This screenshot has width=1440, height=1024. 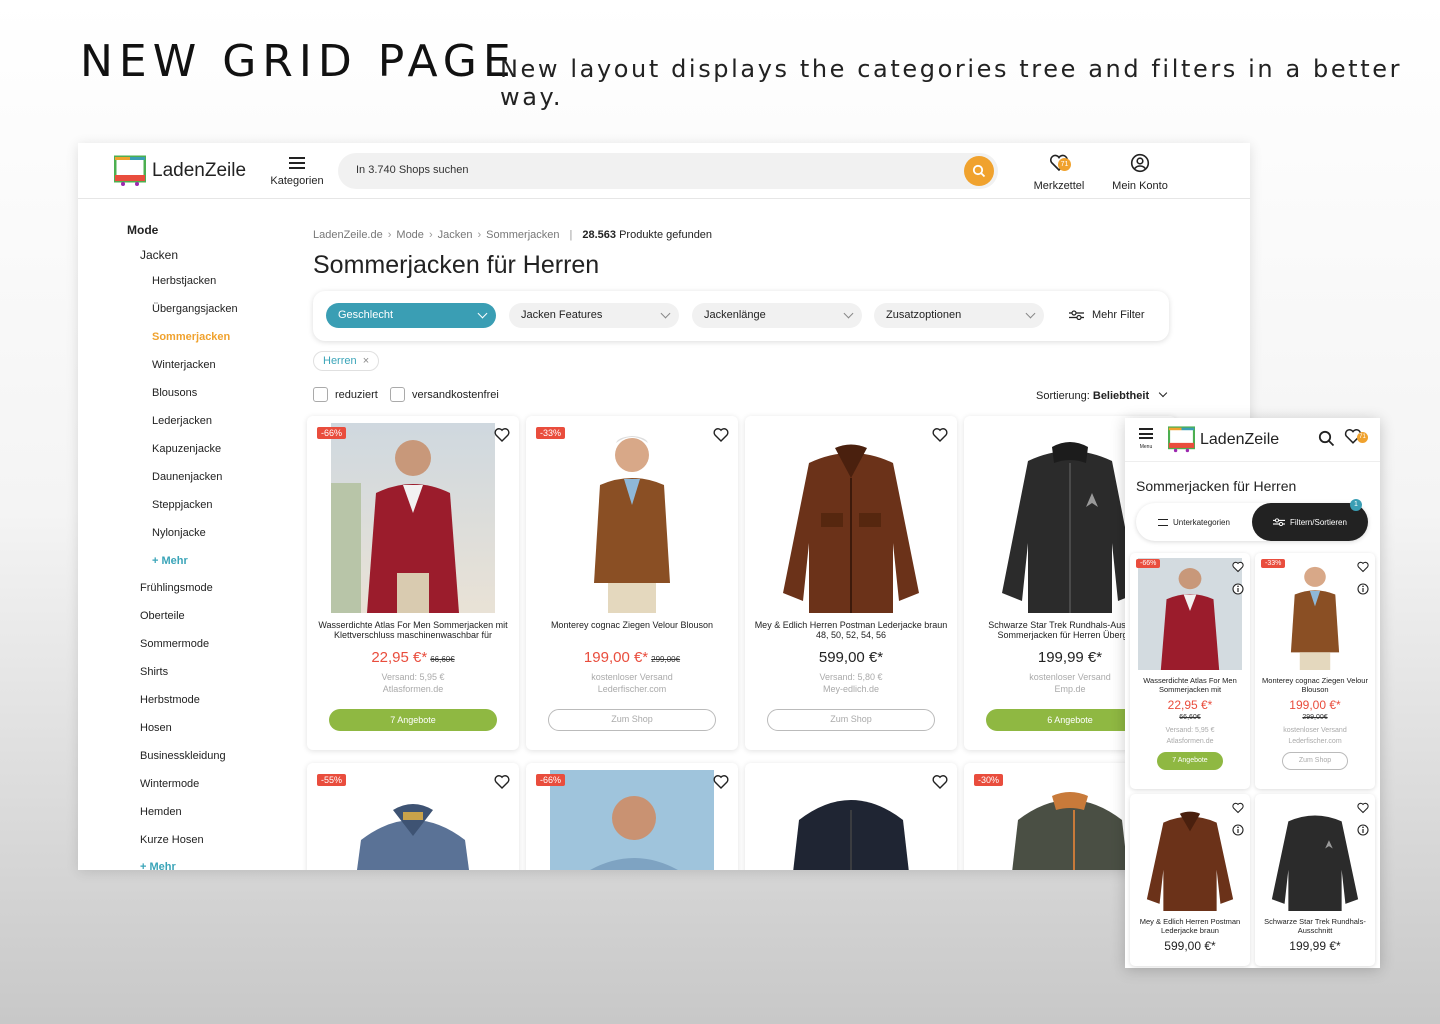 I want to click on sidebar-sub-more-link: + Mehr, so click(x=170, y=561).